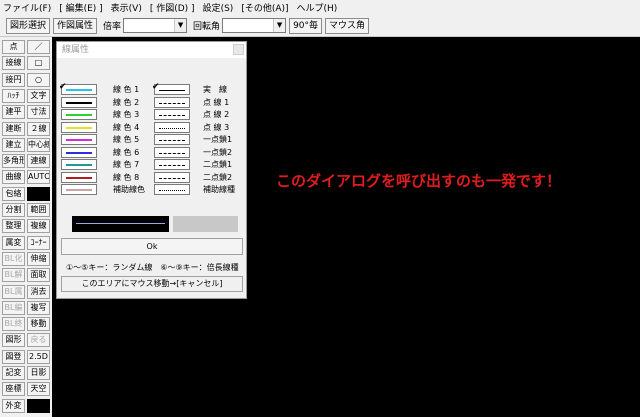 The width and height of the screenshot is (640, 417). What do you see at coordinates (13, 161) in the screenshot?
I see `tool-button: 多角形` at bounding box center [13, 161].